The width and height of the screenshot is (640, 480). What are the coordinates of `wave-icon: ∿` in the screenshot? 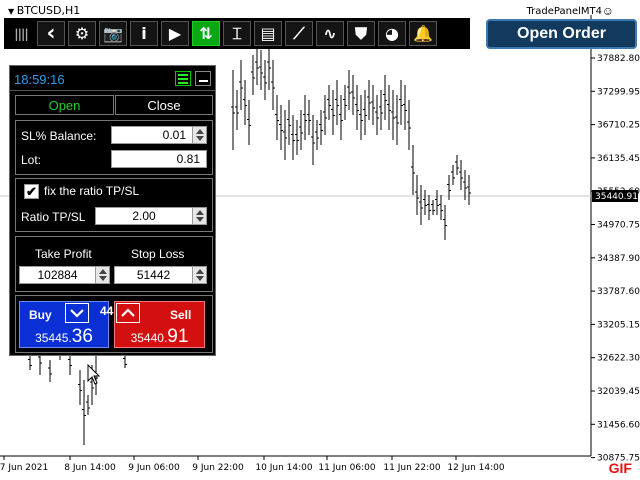 It's located at (330, 33).